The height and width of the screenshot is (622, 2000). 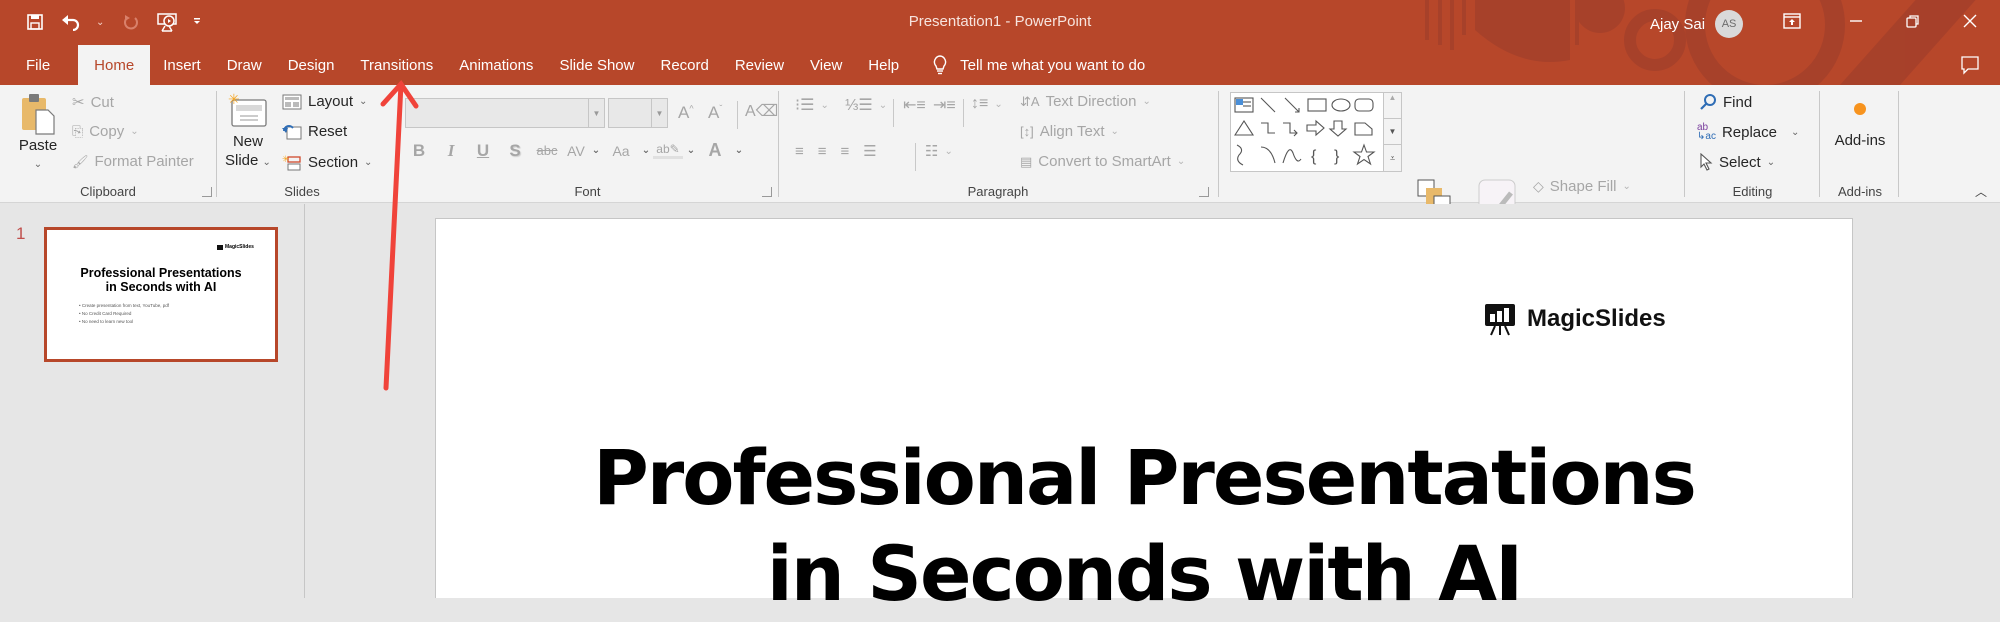 What do you see at coordinates (715, 113) in the screenshot?
I see `decrease-font-size-button: Aˇ` at bounding box center [715, 113].